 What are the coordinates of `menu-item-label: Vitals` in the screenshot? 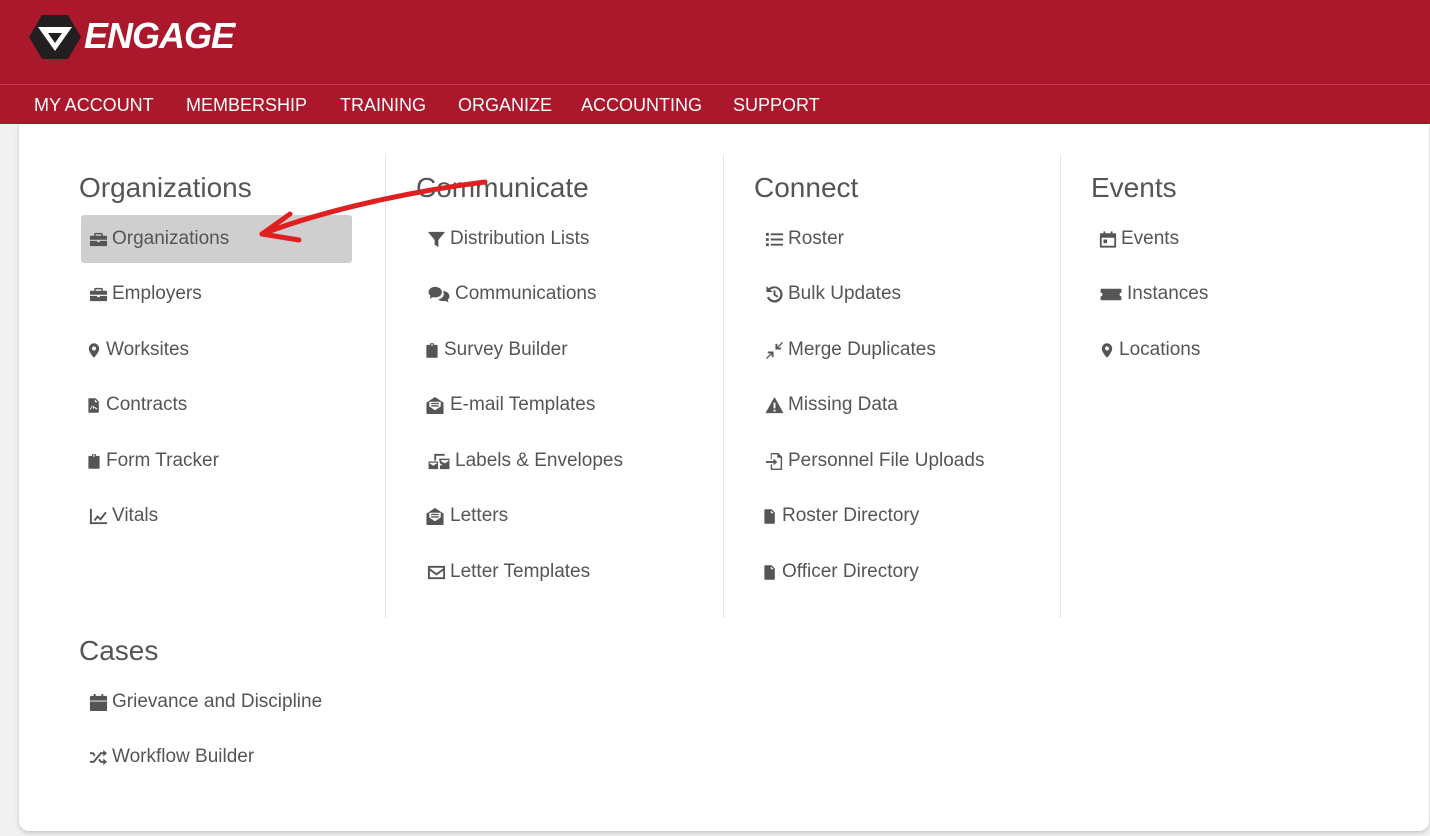 It's located at (135, 515).